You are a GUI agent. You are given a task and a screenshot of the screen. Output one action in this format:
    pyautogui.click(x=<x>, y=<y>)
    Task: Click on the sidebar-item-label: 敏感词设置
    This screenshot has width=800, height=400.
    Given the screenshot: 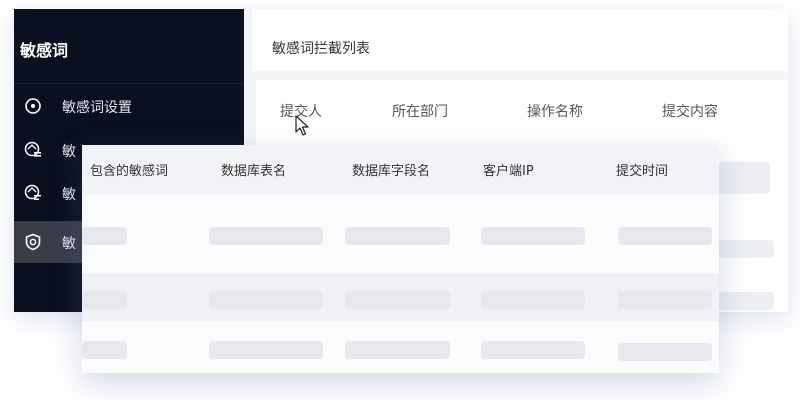 What is the action you would take?
    pyautogui.click(x=97, y=108)
    